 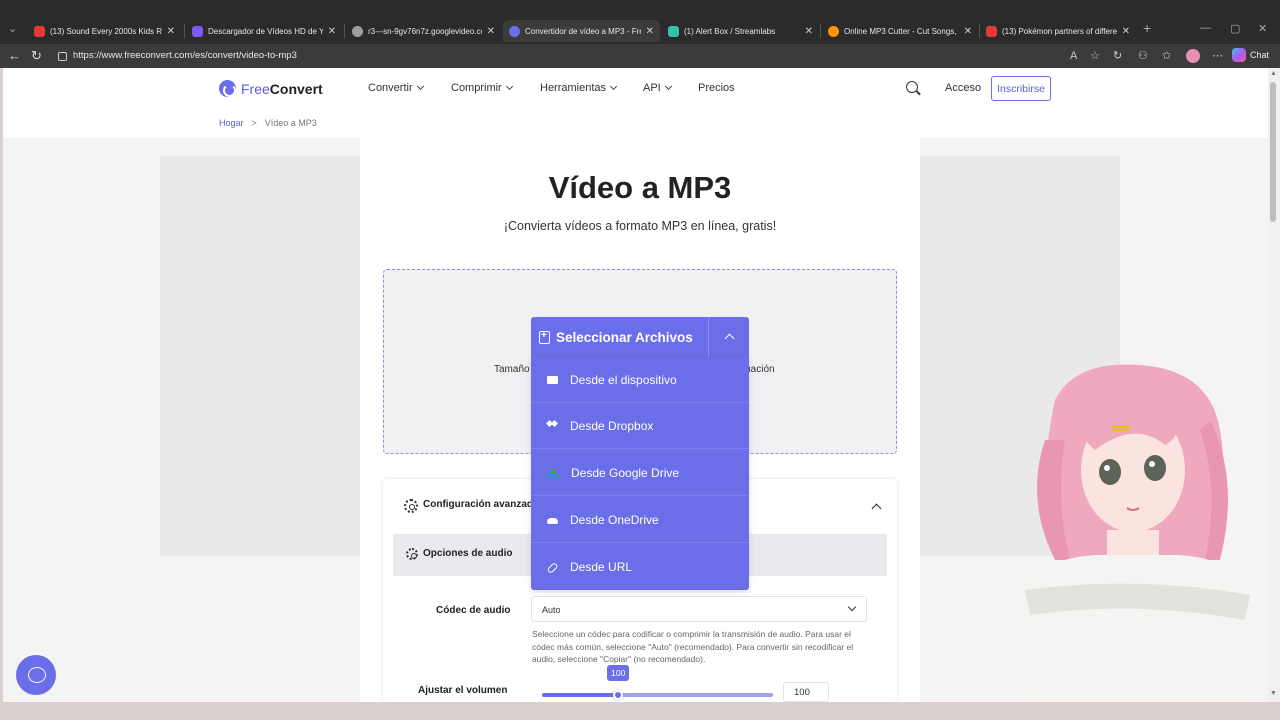 I want to click on browser-tab: Descargador de Vídeos HD de You ✕, so click(x=264, y=31).